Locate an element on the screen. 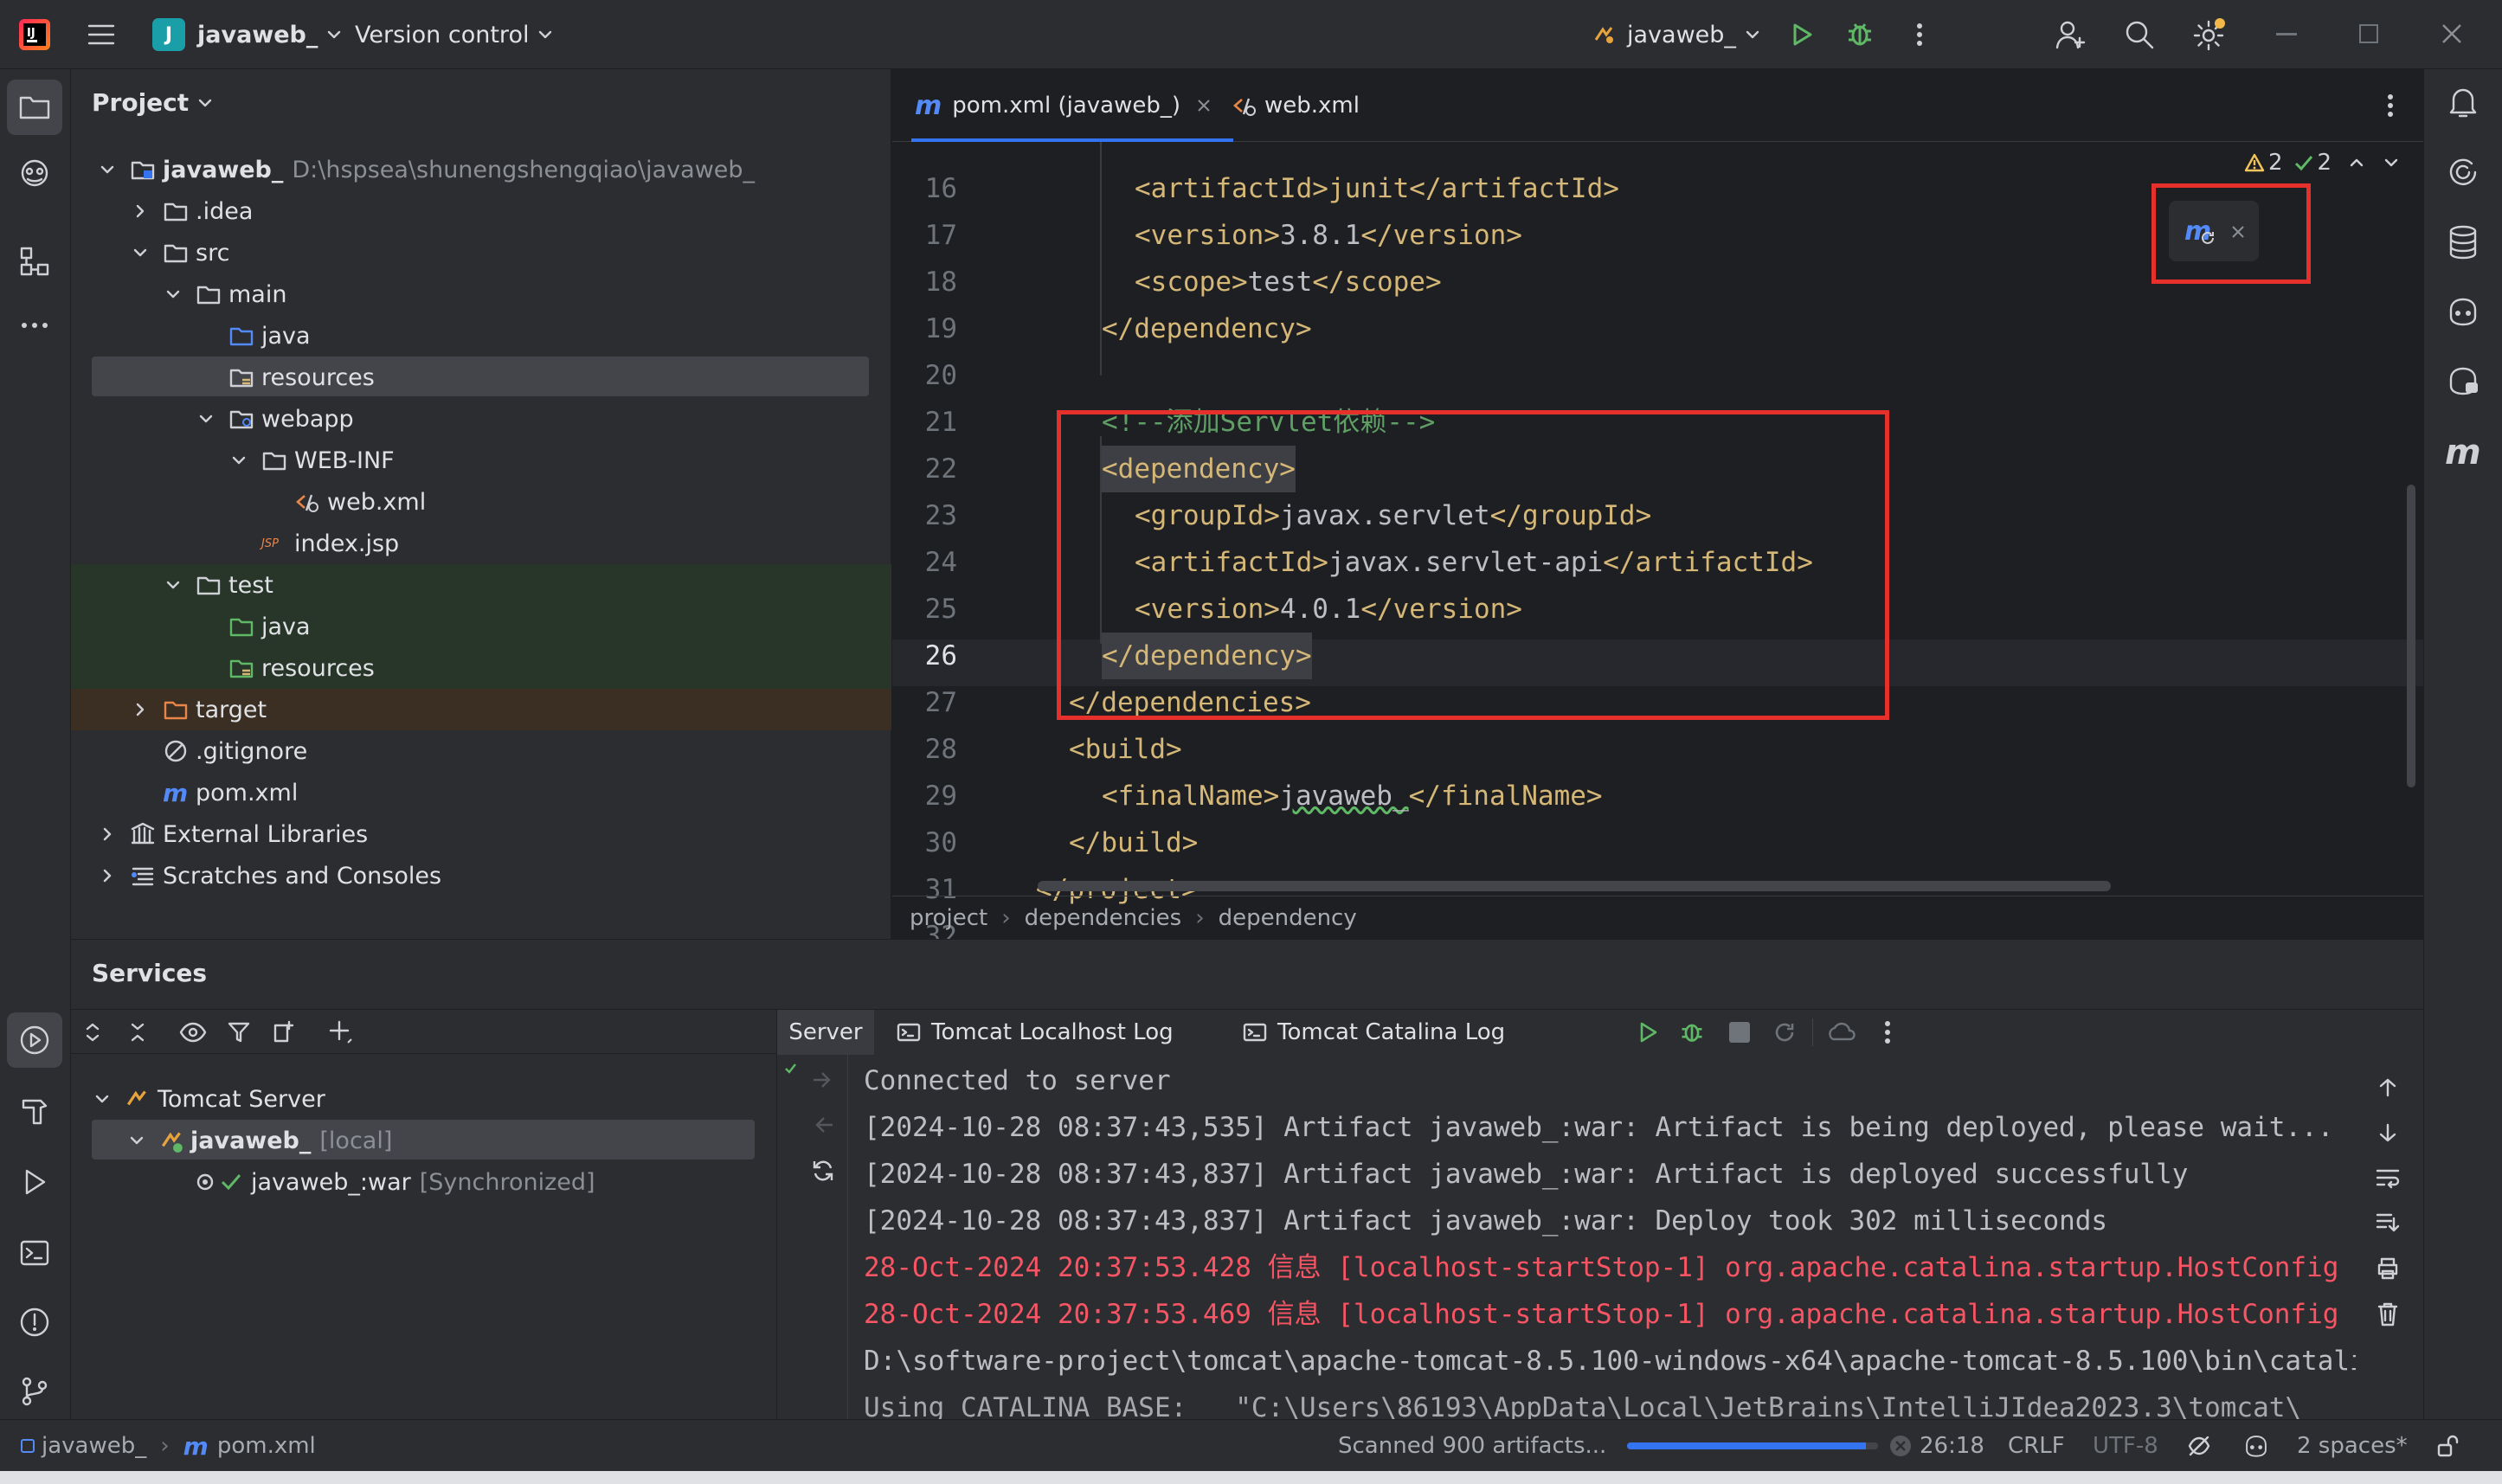  breadcrumb-dependency: dependency is located at coordinates (1288, 918).